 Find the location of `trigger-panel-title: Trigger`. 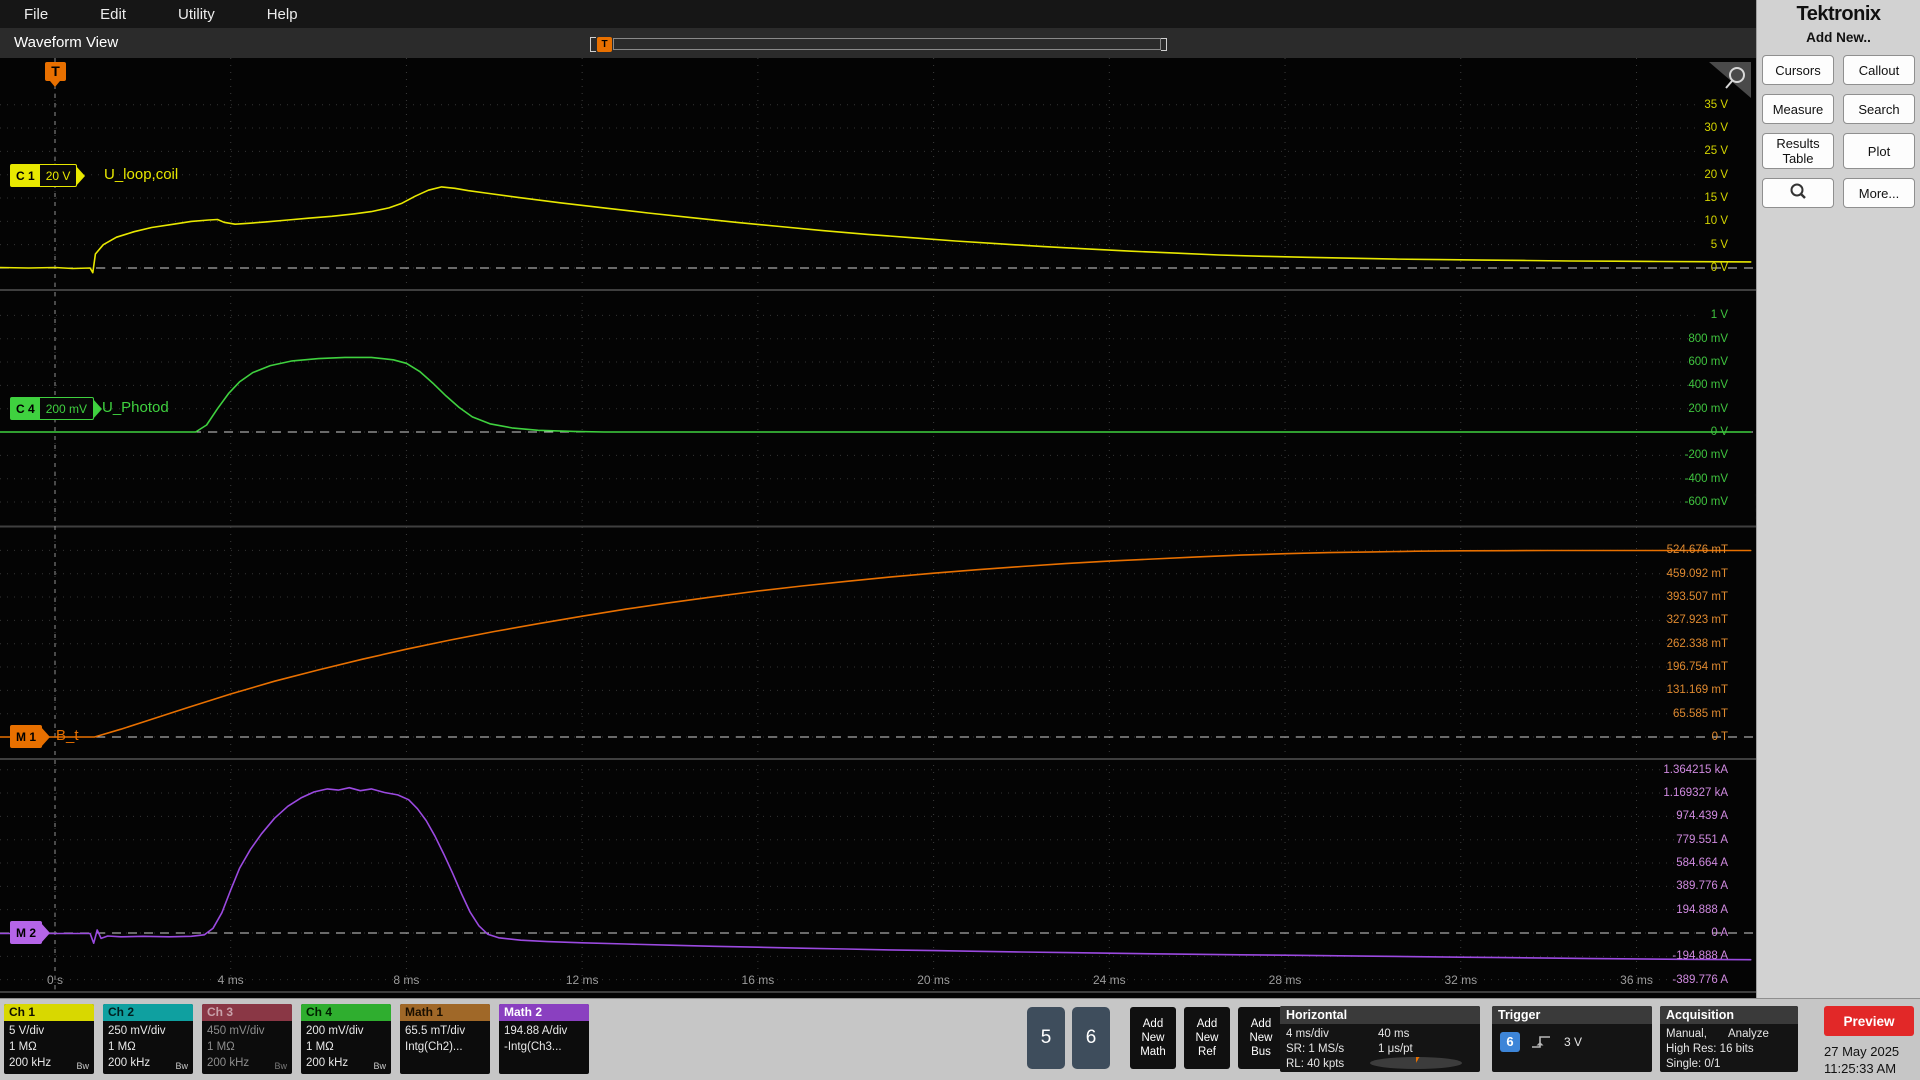

trigger-panel-title: Trigger is located at coordinates (1572, 1015).